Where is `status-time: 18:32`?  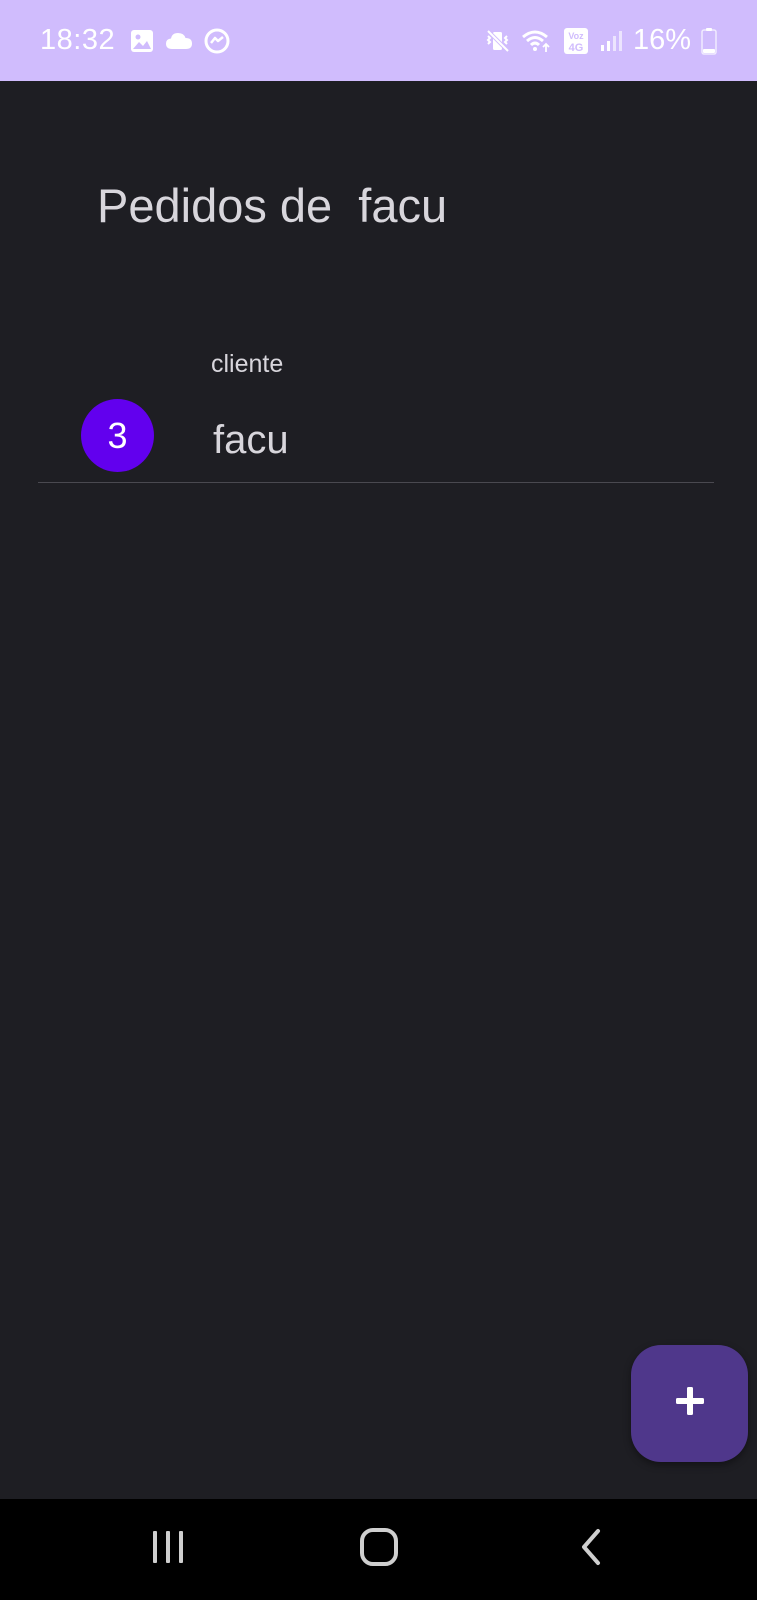 status-time: 18:32 is located at coordinates (78, 40).